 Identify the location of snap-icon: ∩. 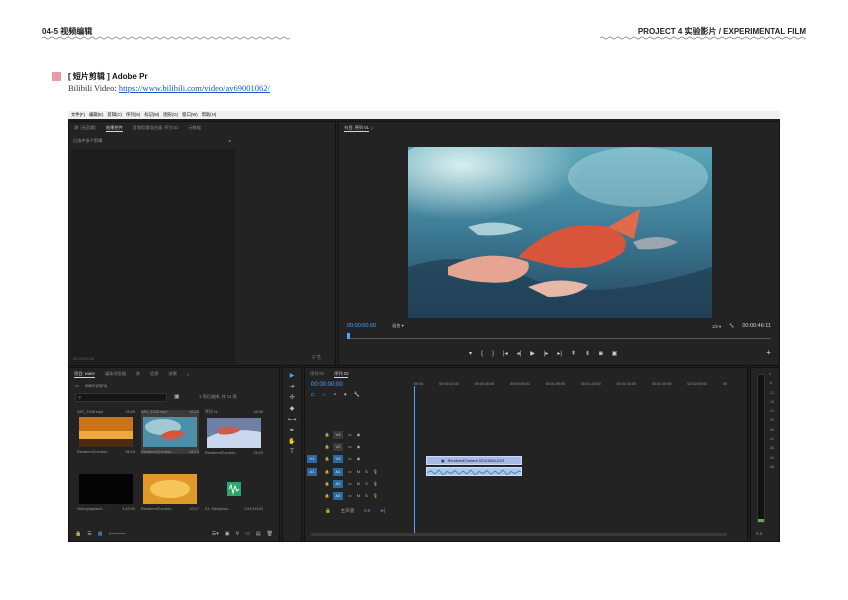
(324, 395).